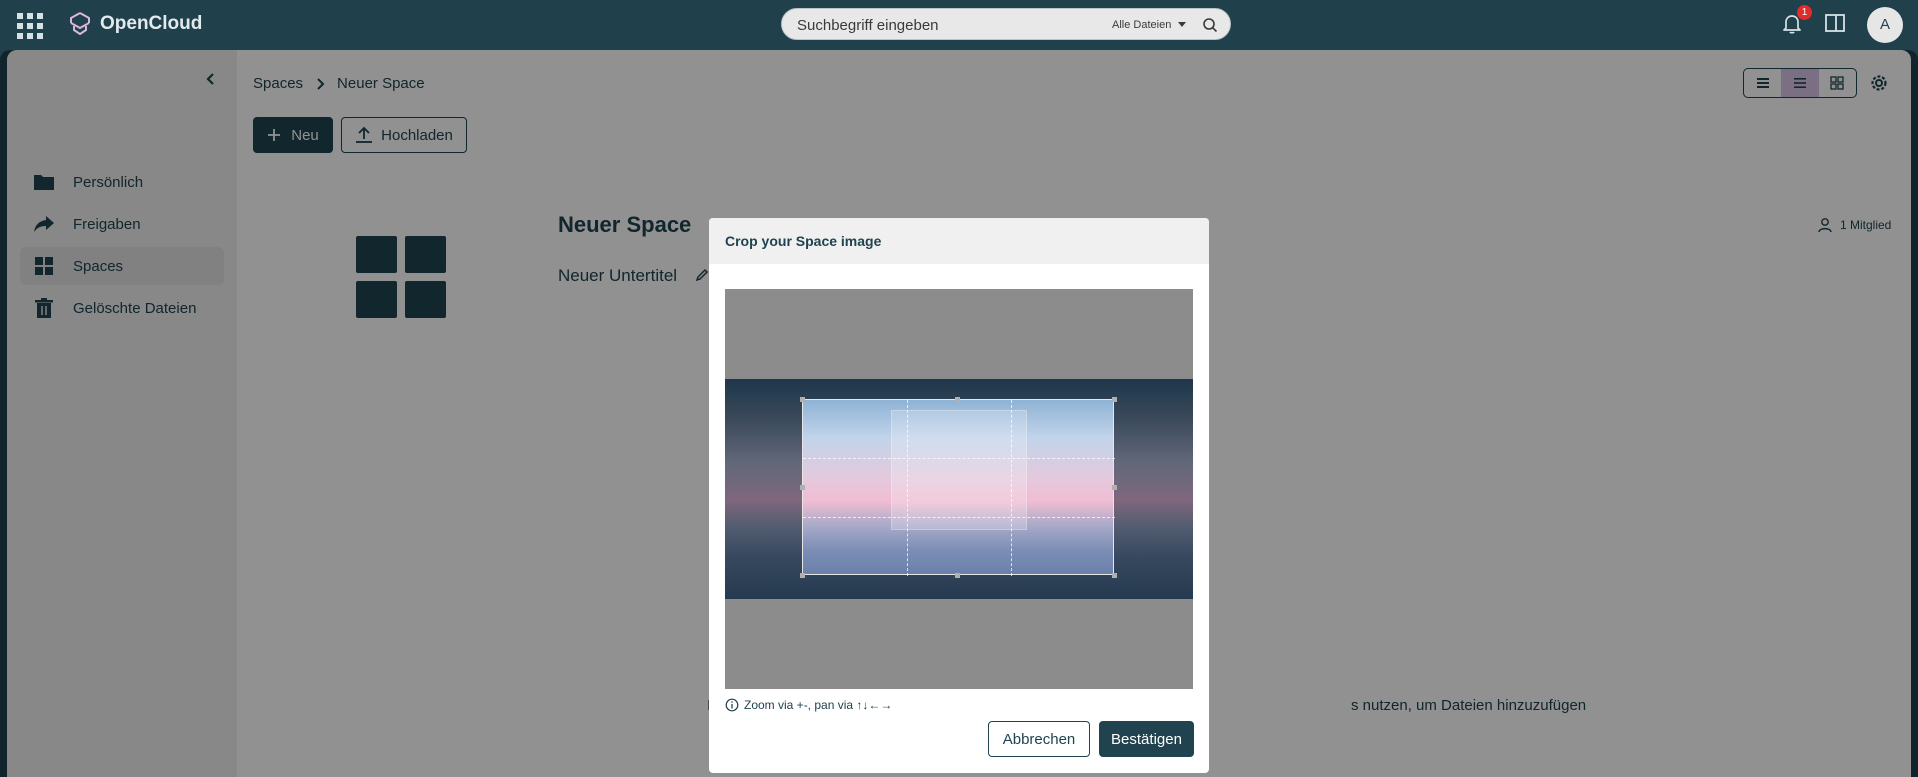 The height and width of the screenshot is (777, 1918). Describe the element at coordinates (1114, 399) in the screenshot. I see `crop-handle-top-right` at that location.